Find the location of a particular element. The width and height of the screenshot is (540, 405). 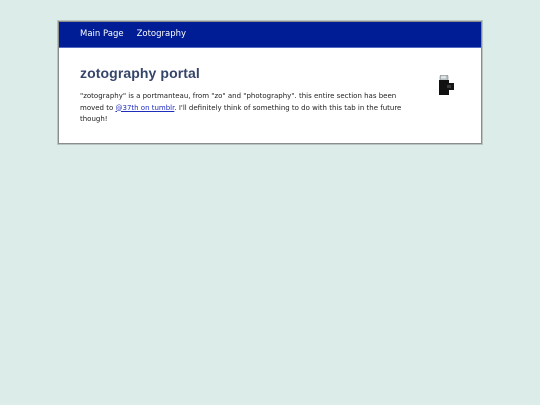

nav-link-zotography: Zotography is located at coordinates (161, 34).